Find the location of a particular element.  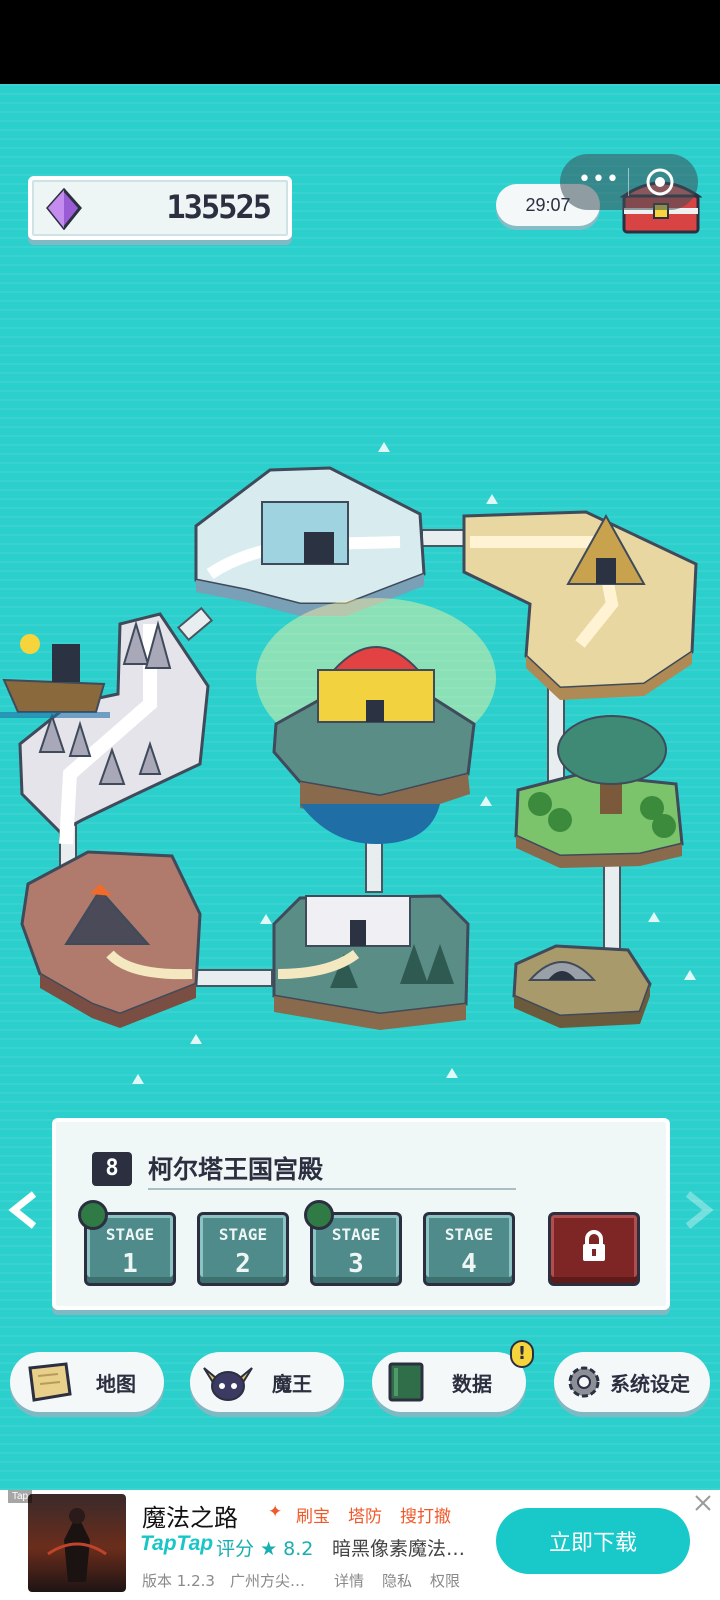

capsule-divider is located at coordinates (628, 182).